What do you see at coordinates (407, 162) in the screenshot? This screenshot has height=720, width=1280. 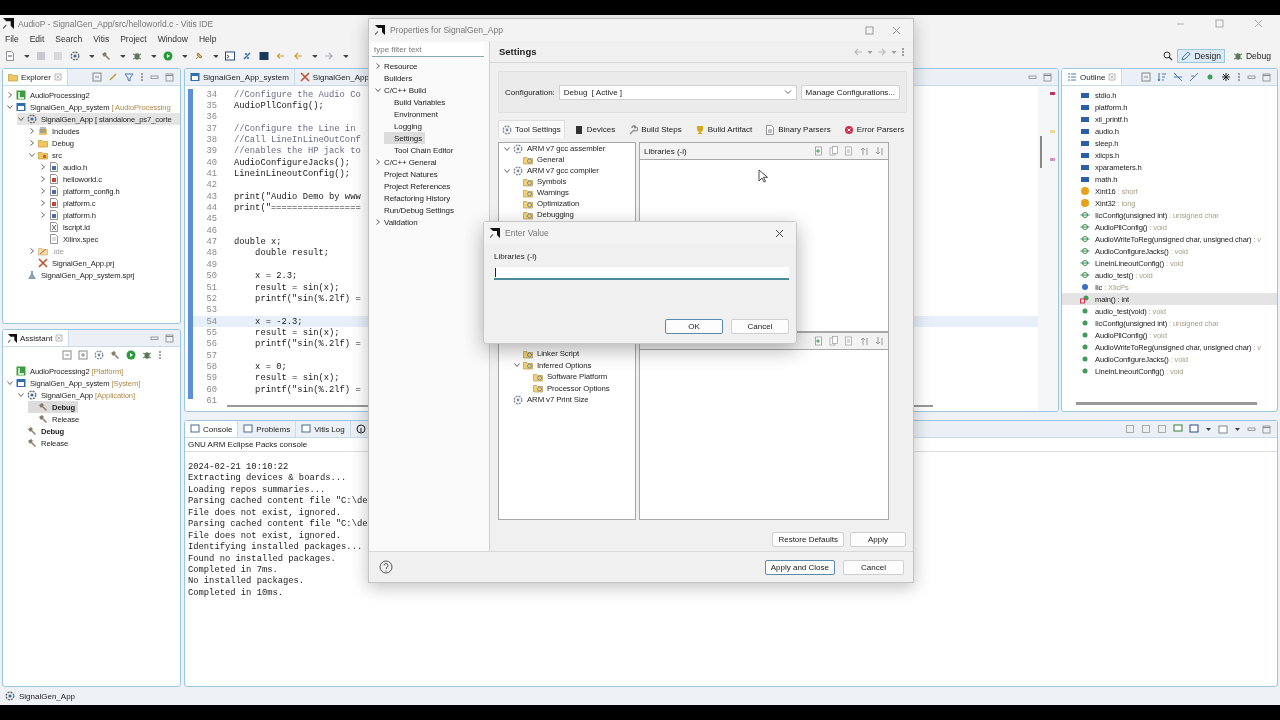 I see `nav-item: C/C++ General` at bounding box center [407, 162].